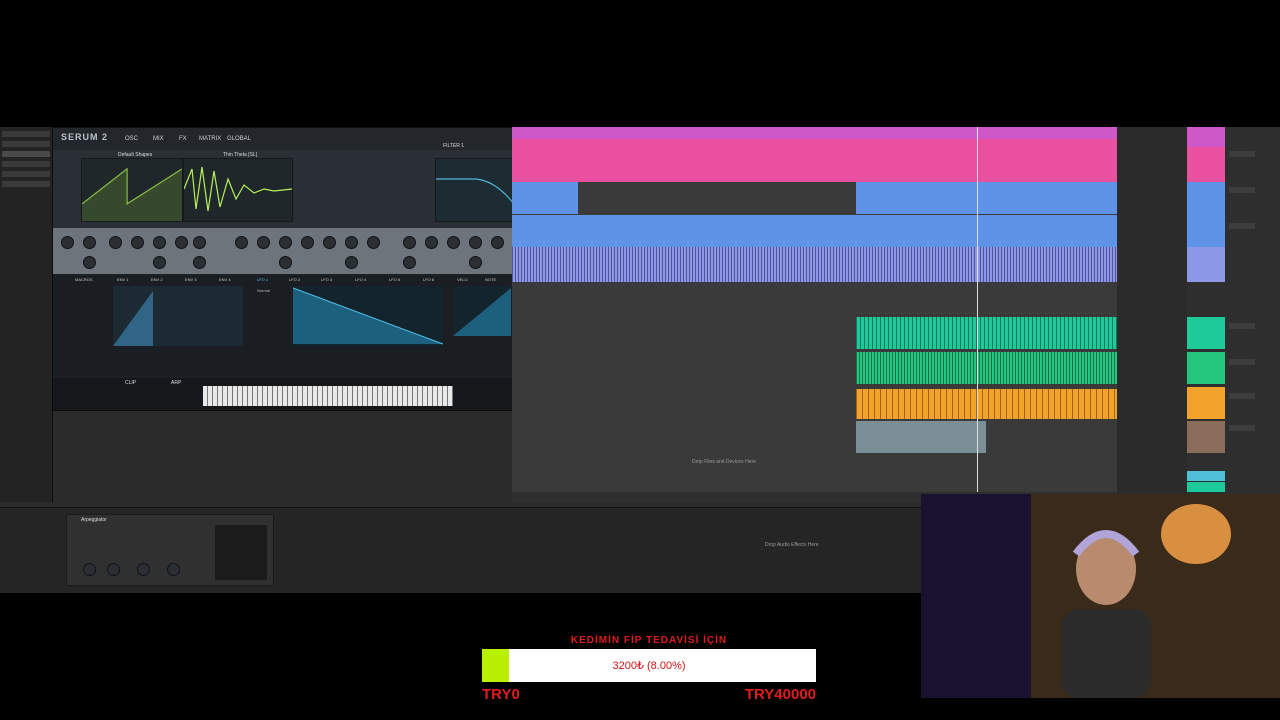 Image resolution: width=1280 pixels, height=720 pixels. What do you see at coordinates (176, 383) in the screenshot?
I see `arp-label: ARP` at bounding box center [176, 383].